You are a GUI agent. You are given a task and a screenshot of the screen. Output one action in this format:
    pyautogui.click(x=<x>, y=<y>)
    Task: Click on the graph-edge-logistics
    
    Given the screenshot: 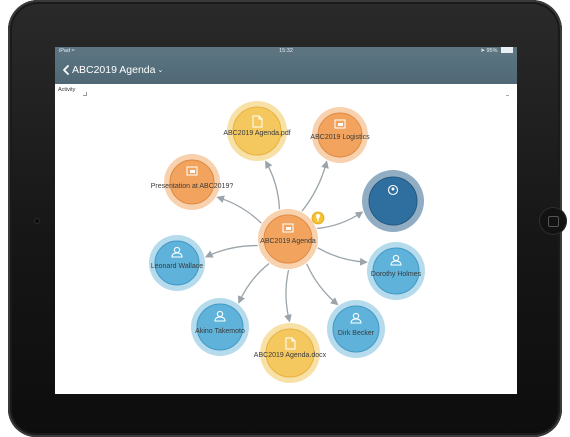 What is the action you would take?
    pyautogui.click(x=315, y=186)
    